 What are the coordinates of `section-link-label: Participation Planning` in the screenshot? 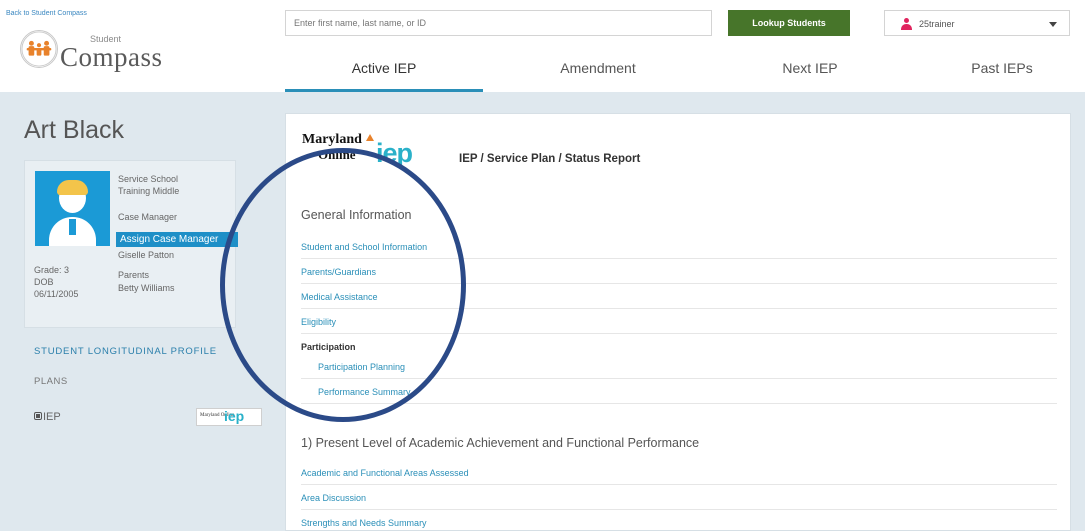 It's located at (361, 367).